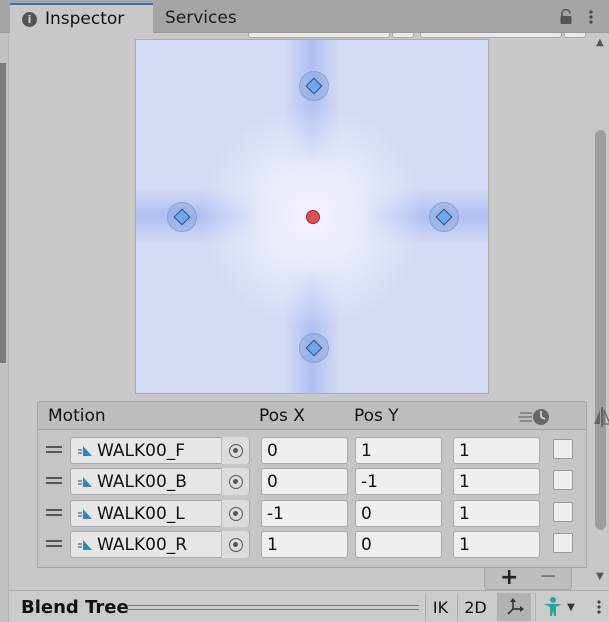 The width and height of the screenshot is (609, 622). What do you see at coordinates (533, 417) in the screenshot?
I see `speed-icon` at bounding box center [533, 417].